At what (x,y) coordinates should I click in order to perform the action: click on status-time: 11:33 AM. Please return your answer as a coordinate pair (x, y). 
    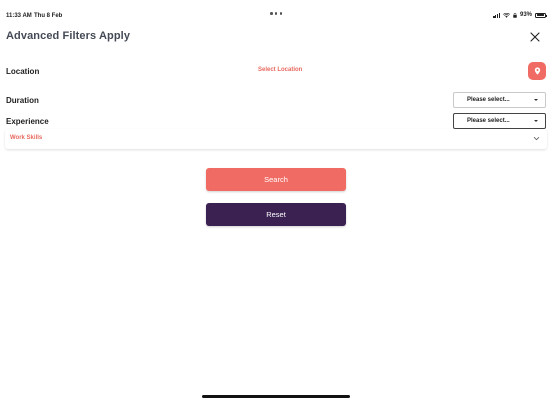
    Looking at the image, I should click on (19, 16).